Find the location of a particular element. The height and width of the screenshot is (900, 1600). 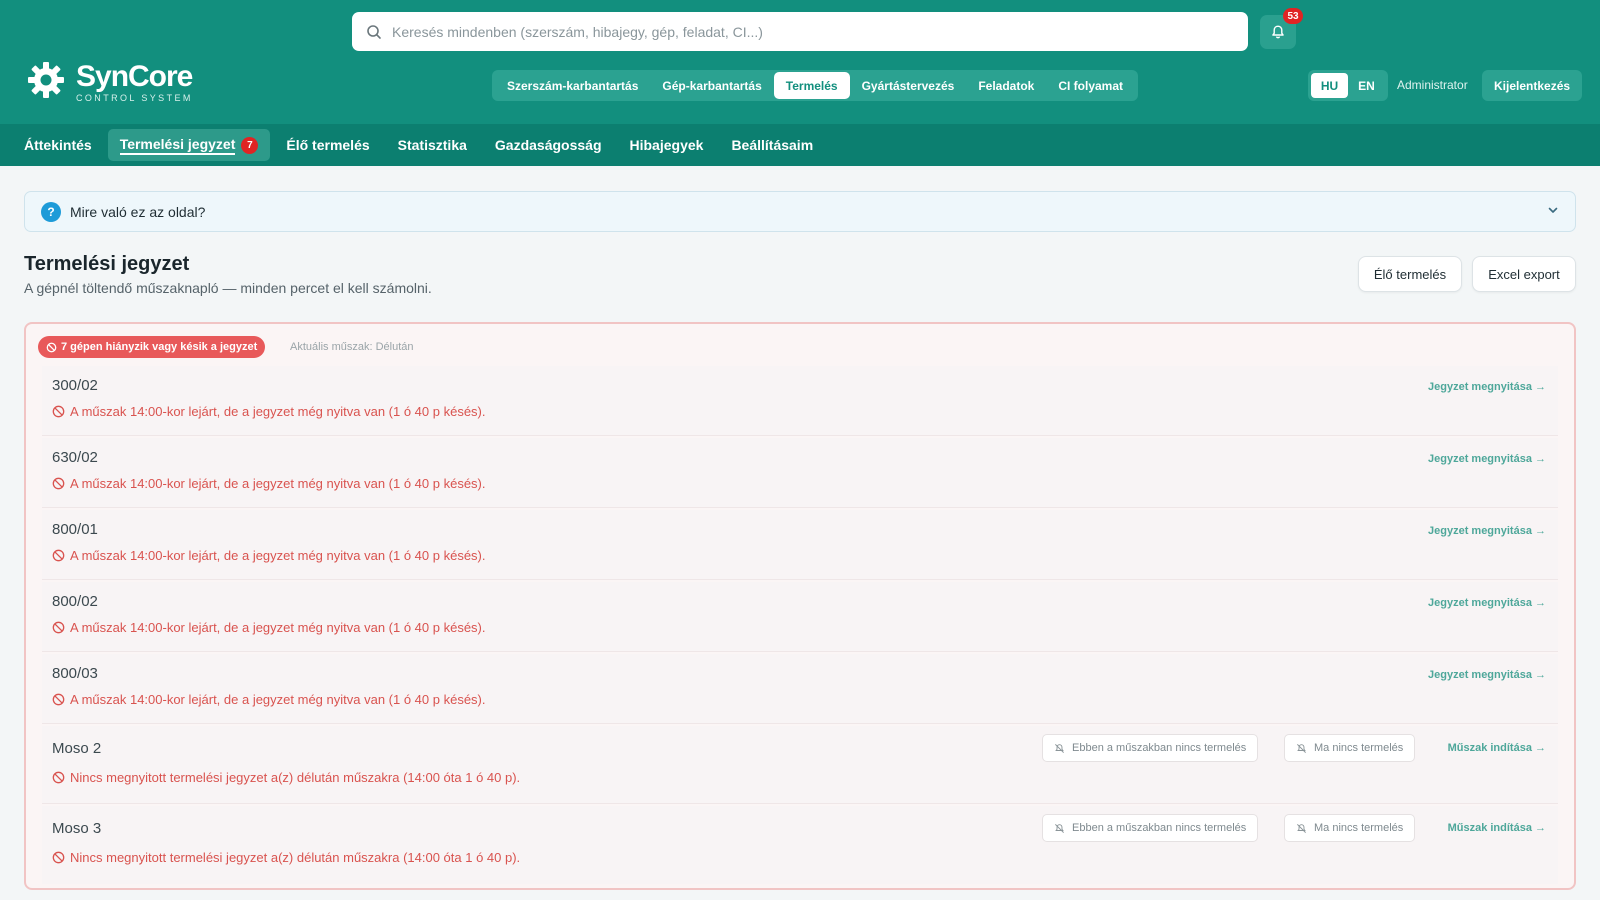

module-tool-maintenance: Szerszám-karbantartás is located at coordinates (572, 85).